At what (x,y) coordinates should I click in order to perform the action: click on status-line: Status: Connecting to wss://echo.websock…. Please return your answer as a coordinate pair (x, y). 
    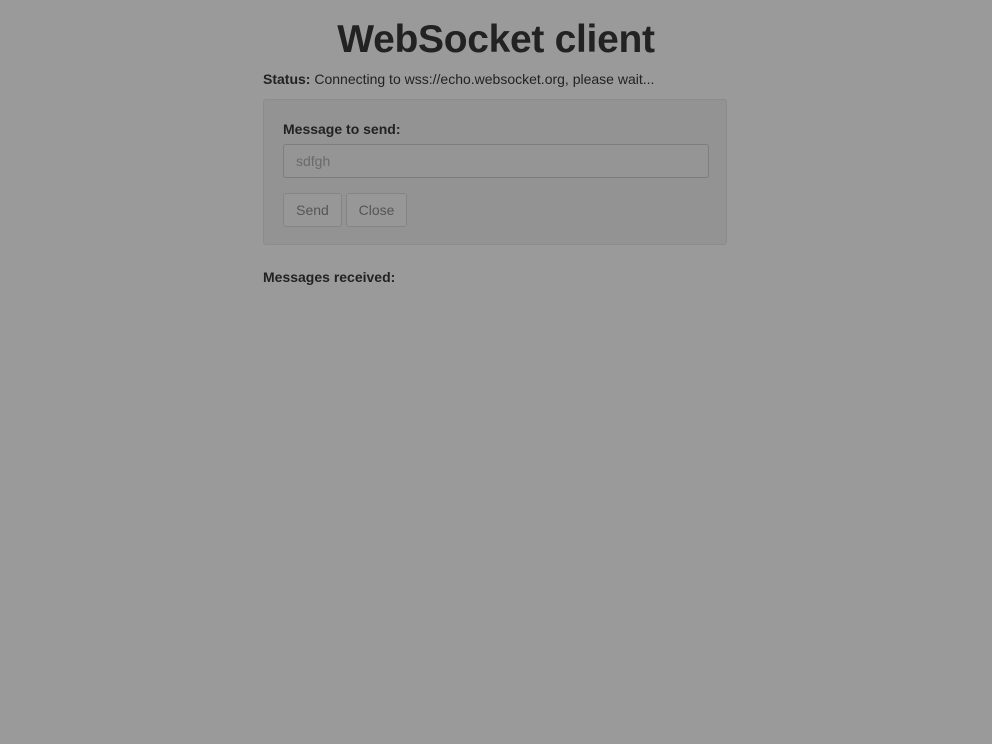
    Looking at the image, I should click on (458, 79).